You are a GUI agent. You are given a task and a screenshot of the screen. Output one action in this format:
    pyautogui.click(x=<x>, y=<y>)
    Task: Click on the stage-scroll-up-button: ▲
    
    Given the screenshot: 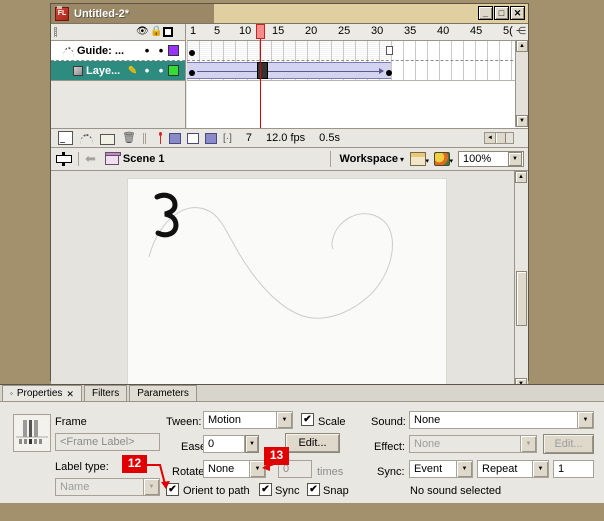 What is the action you would take?
    pyautogui.click(x=521, y=177)
    